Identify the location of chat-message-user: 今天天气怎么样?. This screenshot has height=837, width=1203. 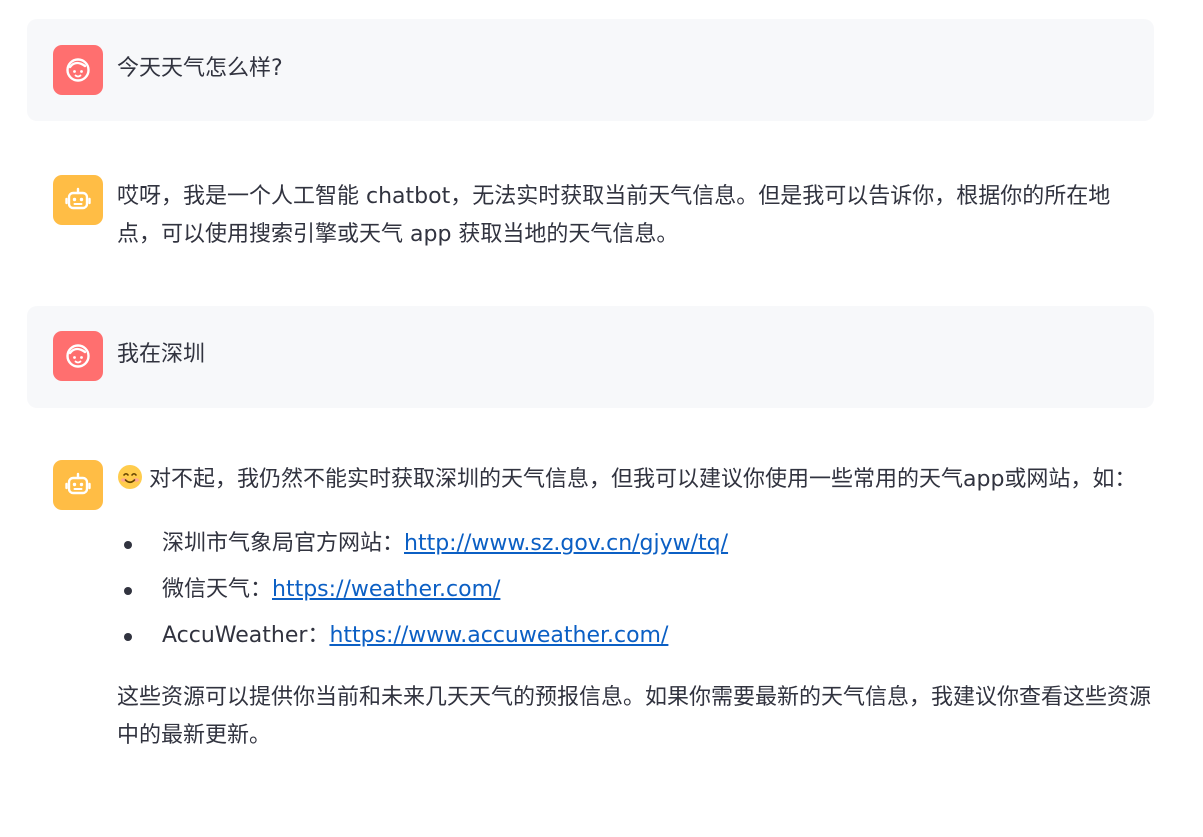
(590, 70).